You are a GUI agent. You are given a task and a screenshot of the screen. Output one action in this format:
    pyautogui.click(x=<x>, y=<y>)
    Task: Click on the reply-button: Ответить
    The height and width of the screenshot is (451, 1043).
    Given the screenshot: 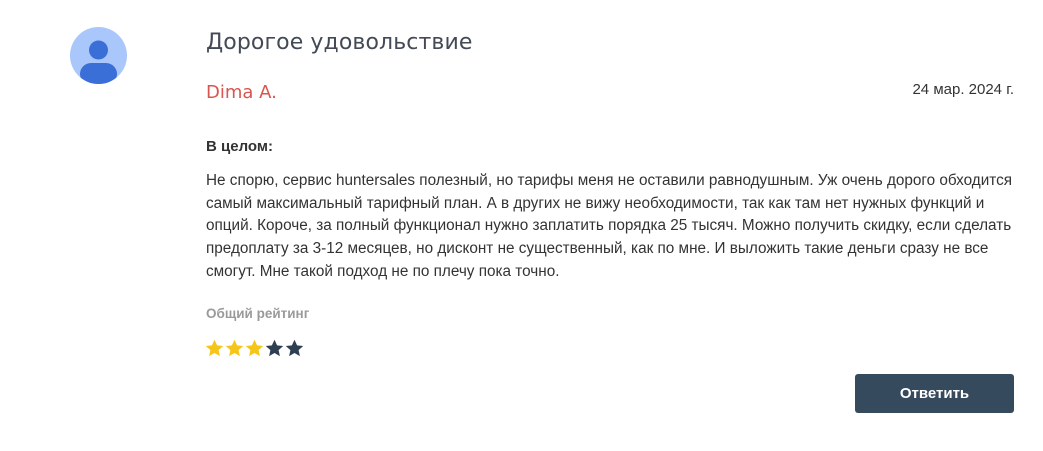 What is the action you would take?
    pyautogui.click(x=934, y=393)
    